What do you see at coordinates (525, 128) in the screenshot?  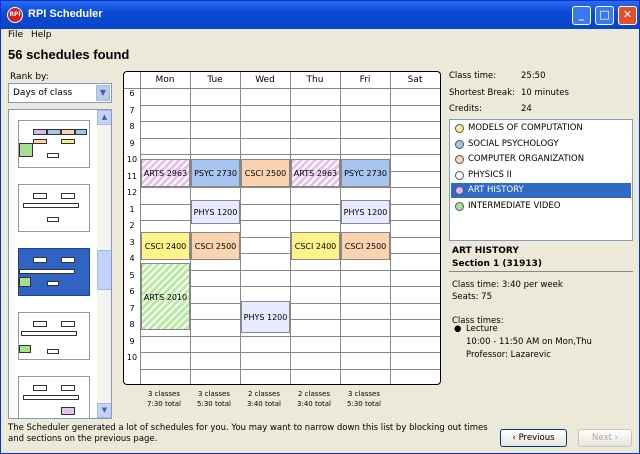 I see `course-name: MODELS OF COMPUTATION` at bounding box center [525, 128].